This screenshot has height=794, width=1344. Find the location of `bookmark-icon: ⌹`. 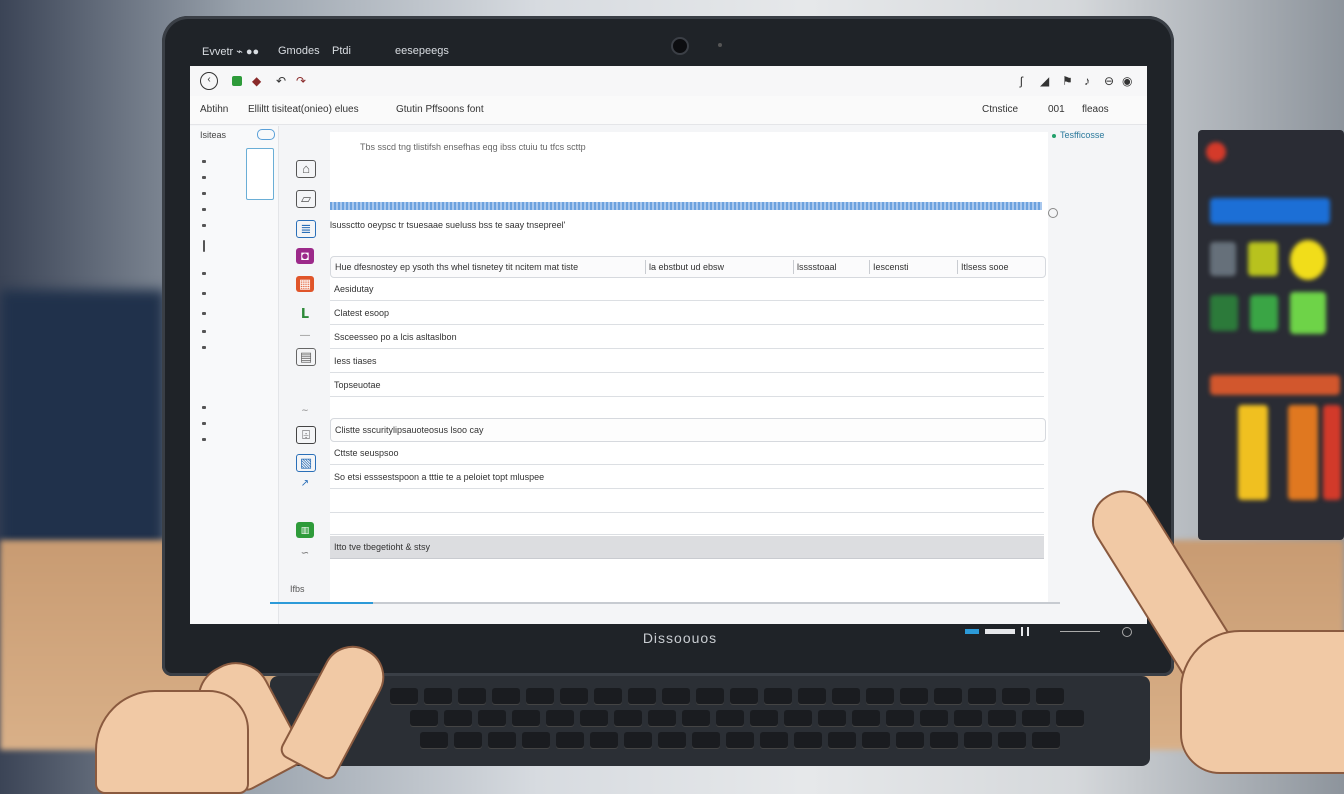

bookmark-icon: ⌹ is located at coordinates (306, 435).